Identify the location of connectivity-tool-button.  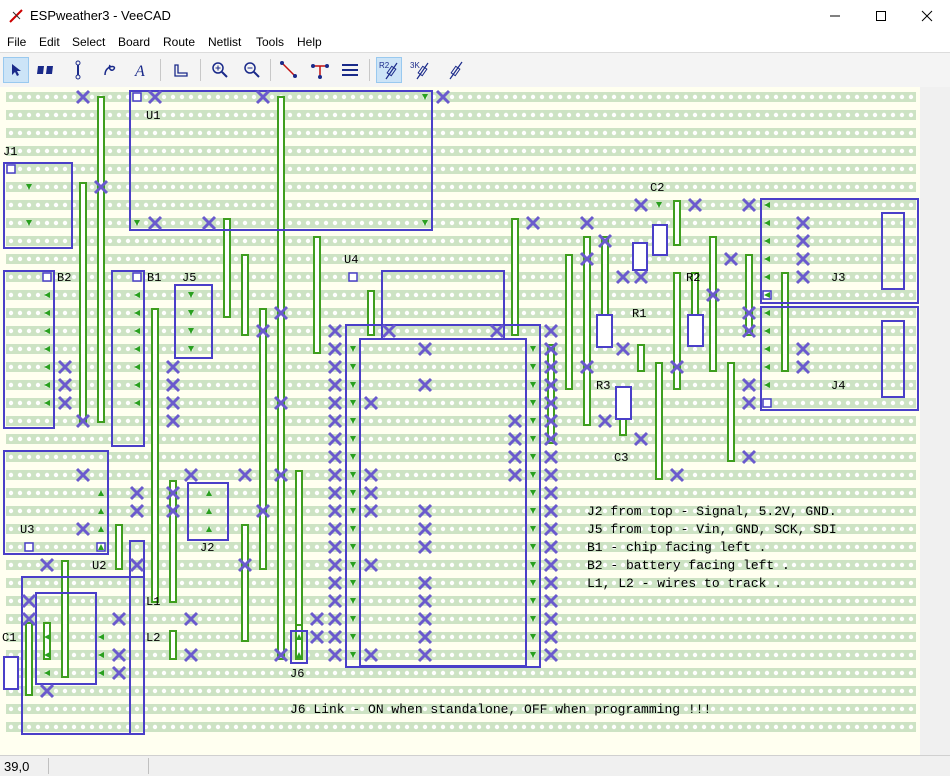
(289, 70).